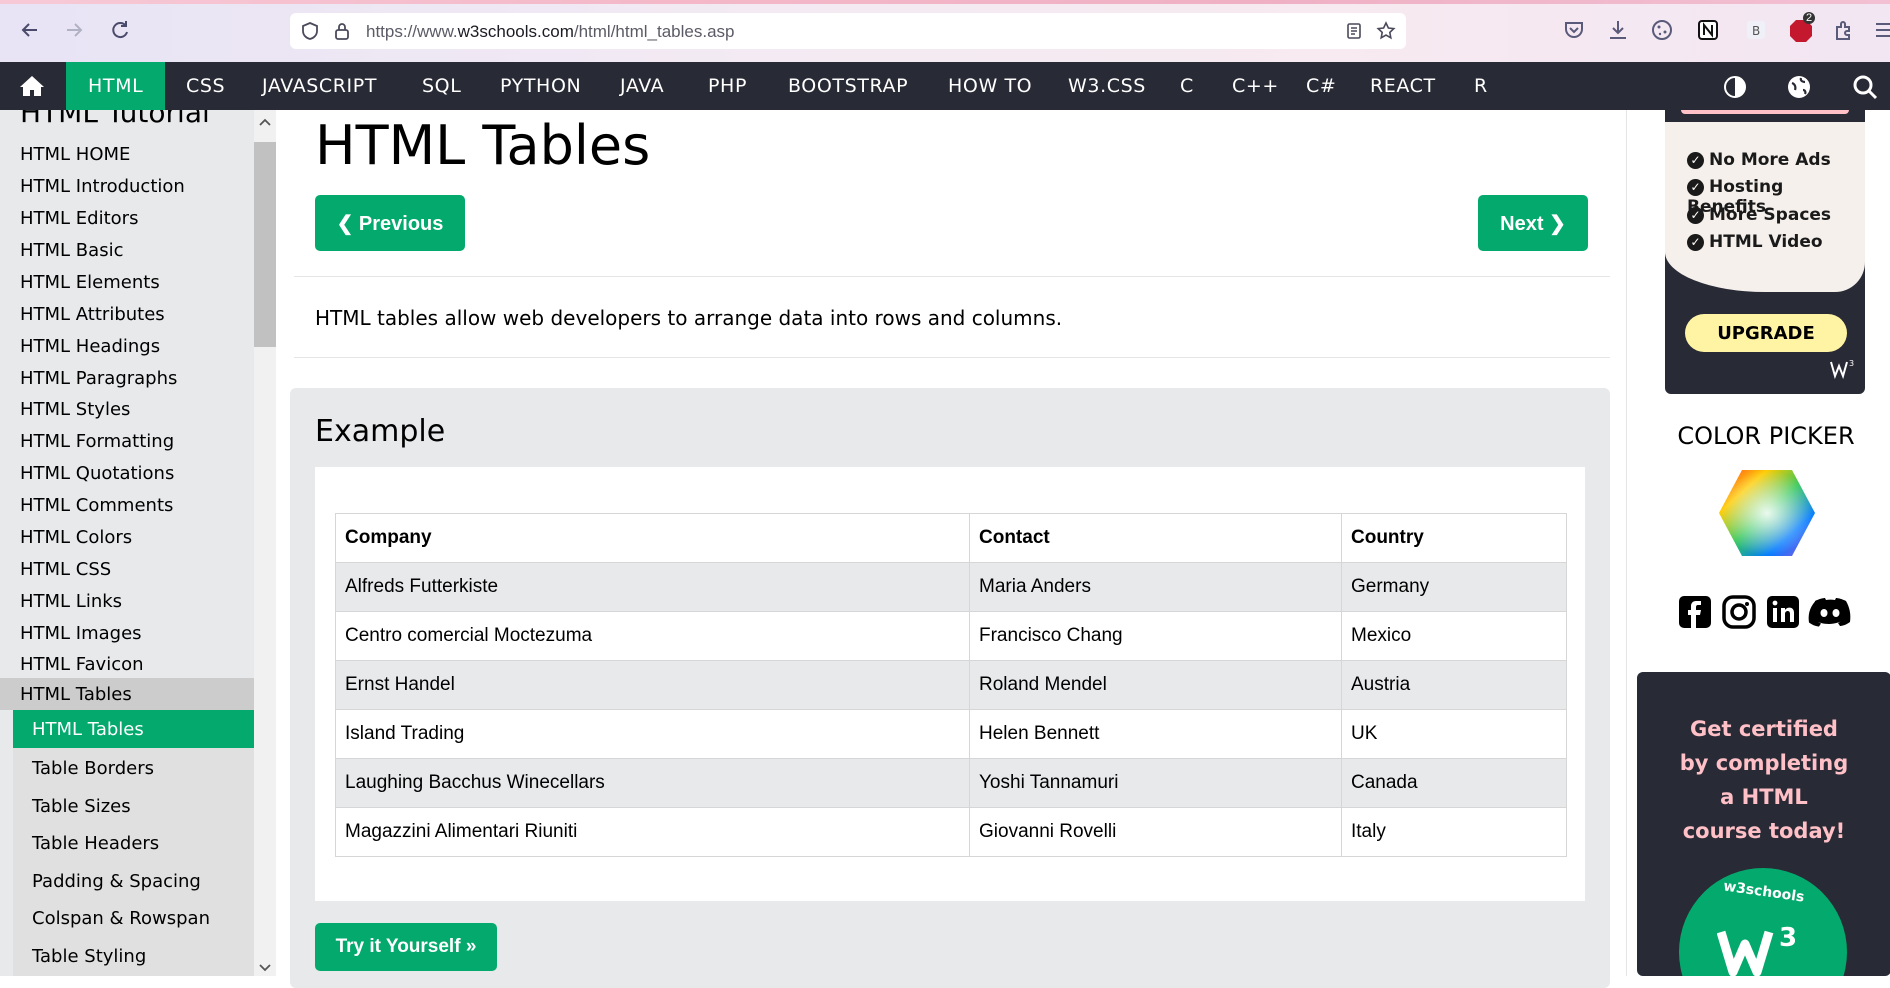 This screenshot has height=988, width=1890. I want to click on cookie-extension-icon, so click(1662, 30).